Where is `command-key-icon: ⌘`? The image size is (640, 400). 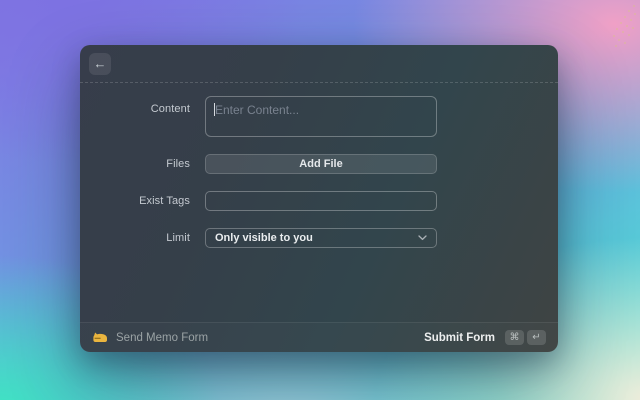
command-key-icon: ⌘ is located at coordinates (514, 337).